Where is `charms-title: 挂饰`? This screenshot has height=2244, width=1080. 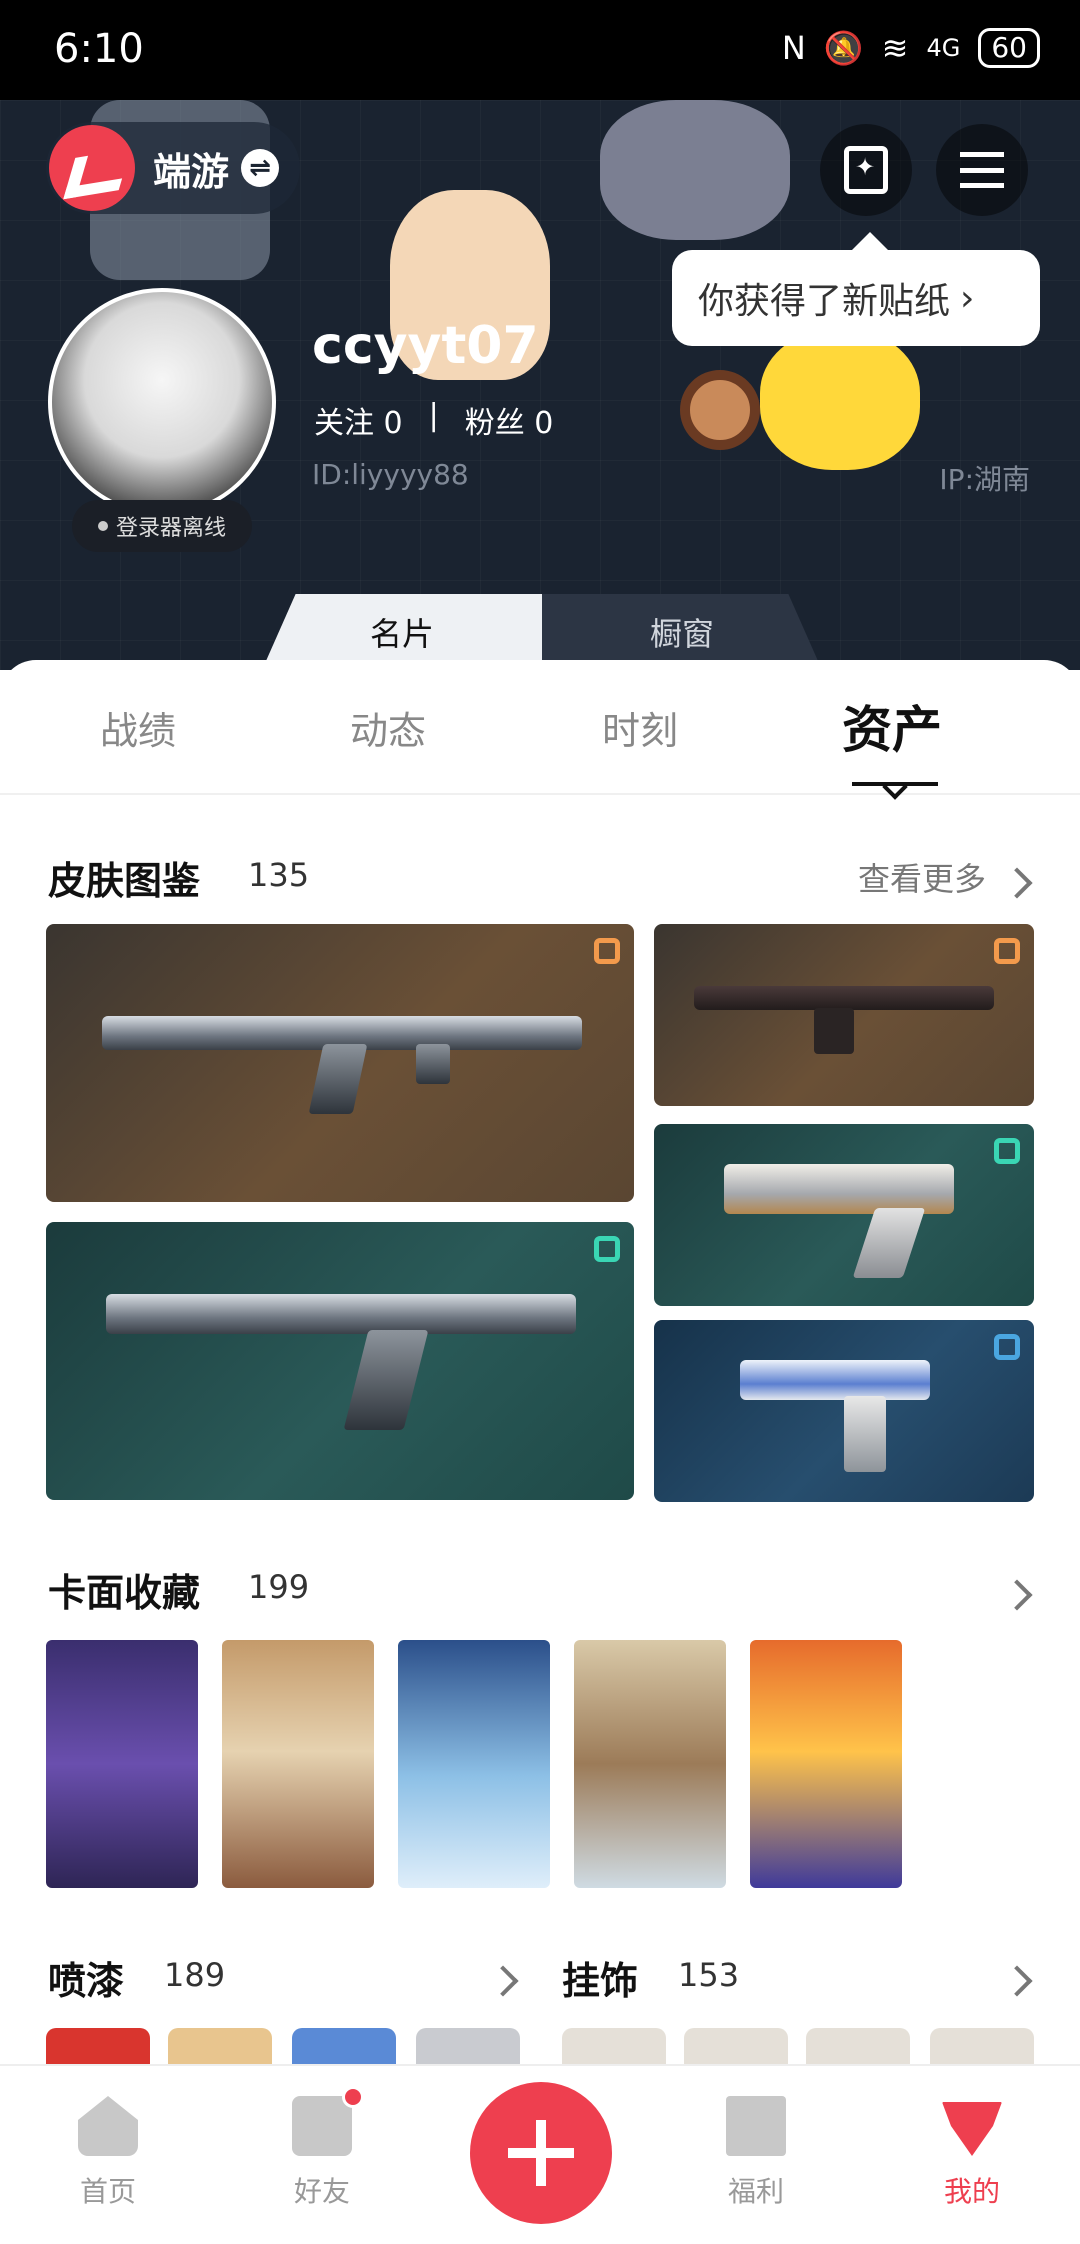 charms-title: 挂饰 is located at coordinates (600, 1981).